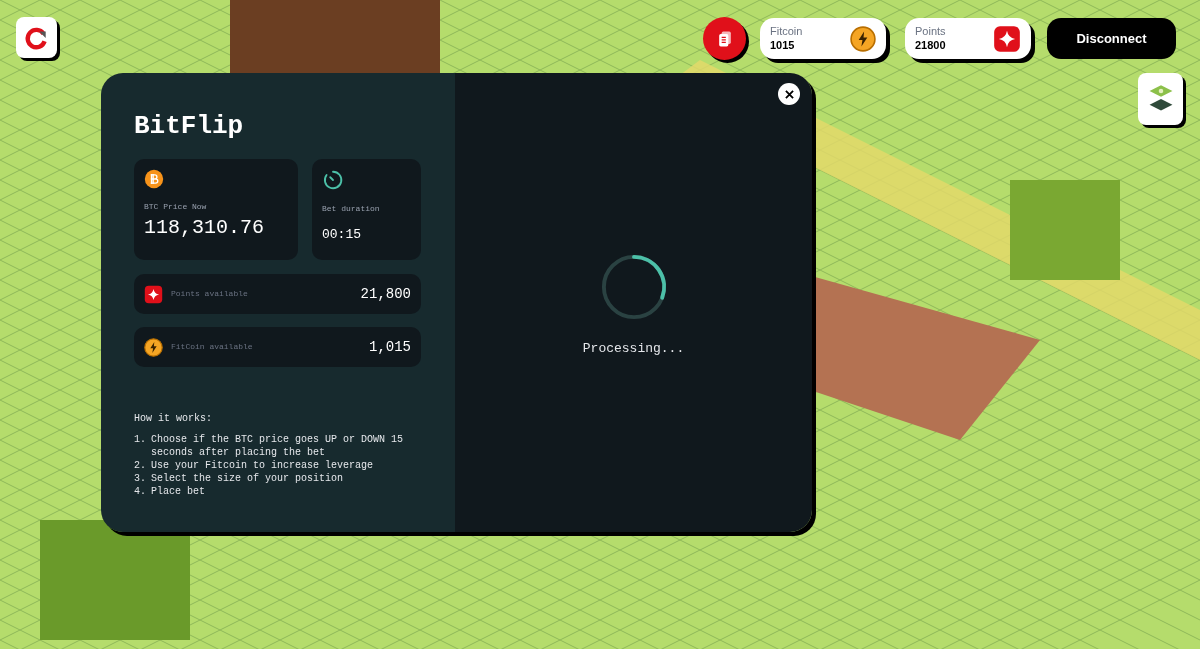 This screenshot has width=1200, height=649. I want to click on loading-spinner-icon, so click(633, 287).